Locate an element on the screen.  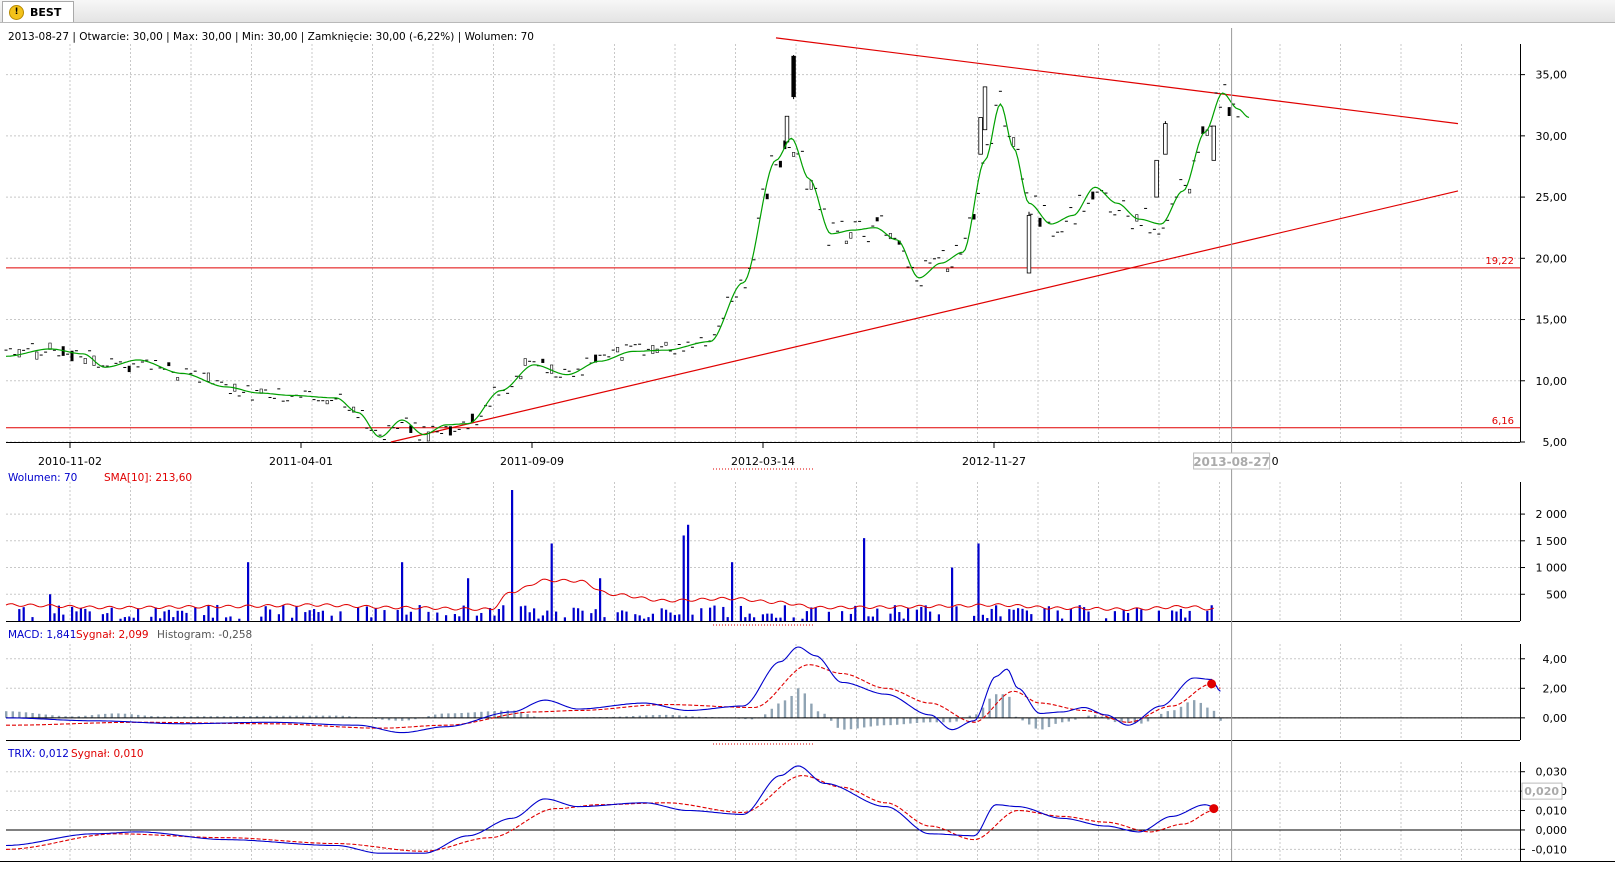
macd-histogram-label: Histogram: -0,258 is located at coordinates (204, 635).